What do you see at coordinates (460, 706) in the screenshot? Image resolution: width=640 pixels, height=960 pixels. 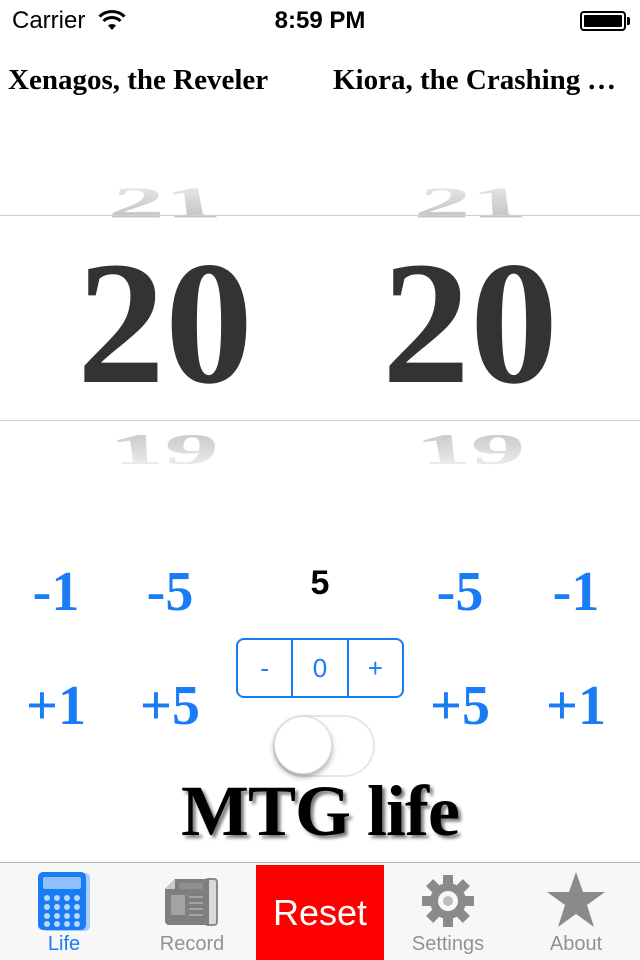 I see `player-2-plus-5-button: +5` at bounding box center [460, 706].